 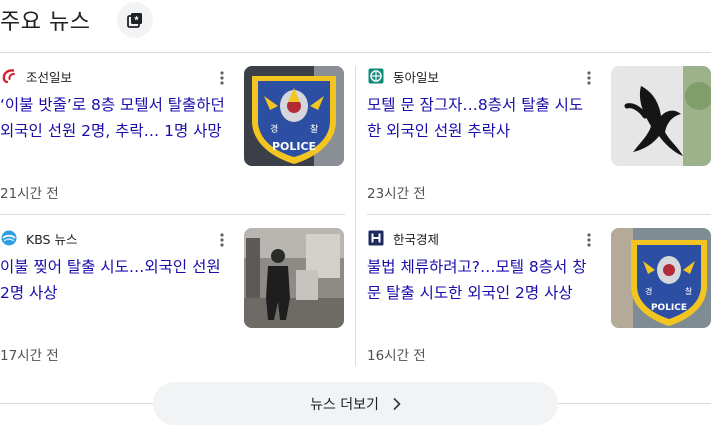 I want to click on news-source: 한국경제, so click(x=403, y=238).